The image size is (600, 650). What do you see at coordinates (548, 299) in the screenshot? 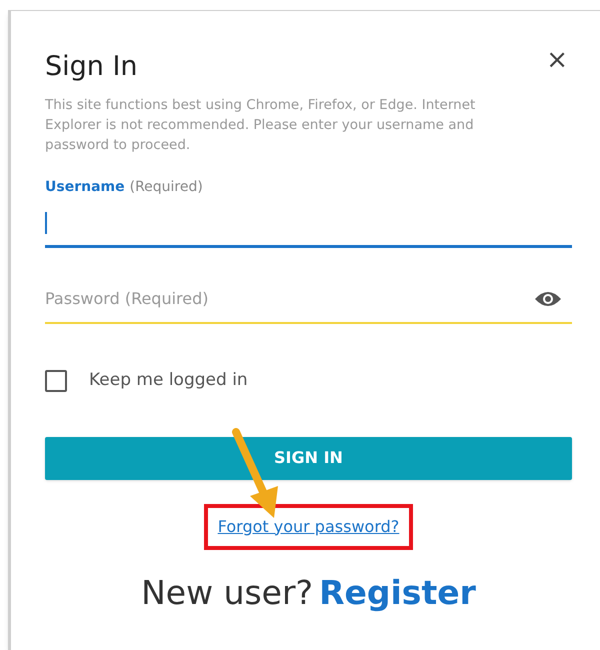
I see `eye-icon` at bounding box center [548, 299].